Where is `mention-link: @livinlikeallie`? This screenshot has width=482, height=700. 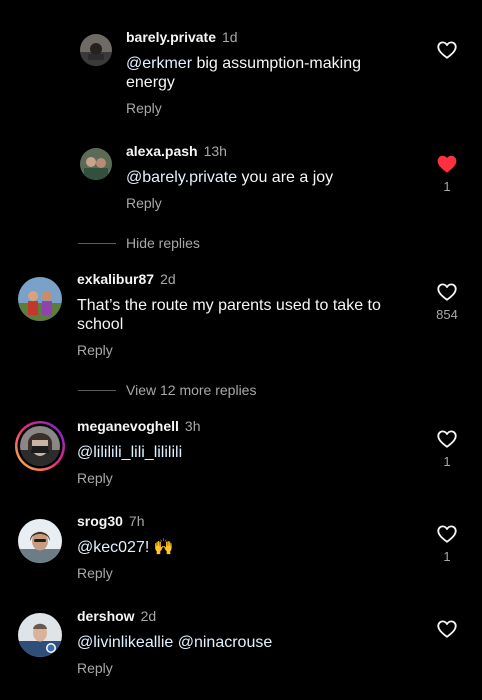 mention-link: @livinlikeallie is located at coordinates (125, 642).